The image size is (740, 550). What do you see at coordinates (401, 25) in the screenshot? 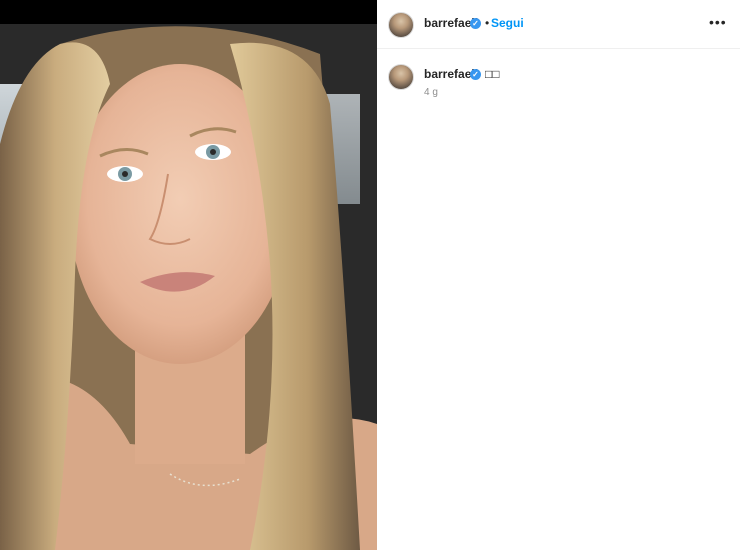
I see `profile-avatar` at bounding box center [401, 25].